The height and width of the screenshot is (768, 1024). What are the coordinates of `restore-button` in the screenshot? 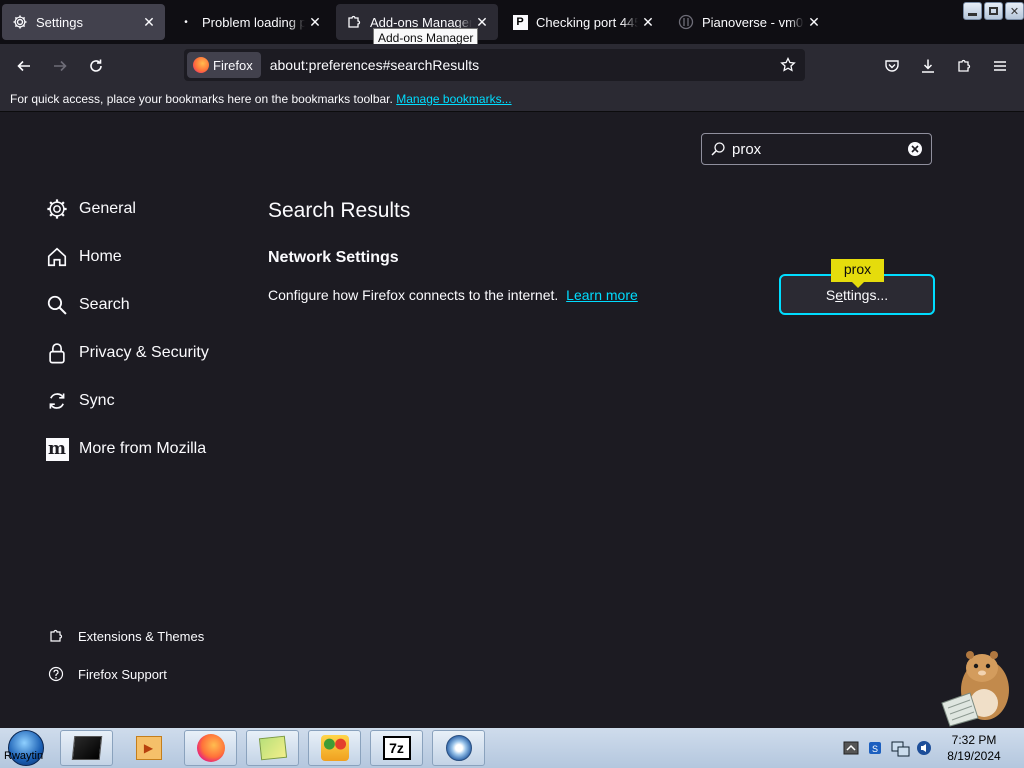 It's located at (993, 11).